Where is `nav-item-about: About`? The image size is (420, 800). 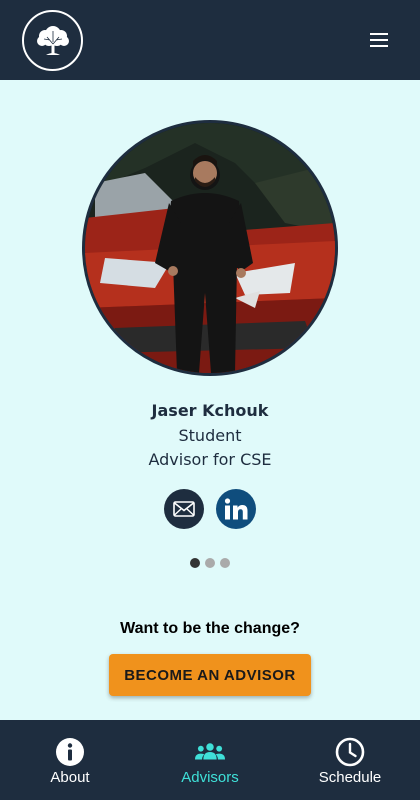 nav-item-about: About is located at coordinates (70, 760).